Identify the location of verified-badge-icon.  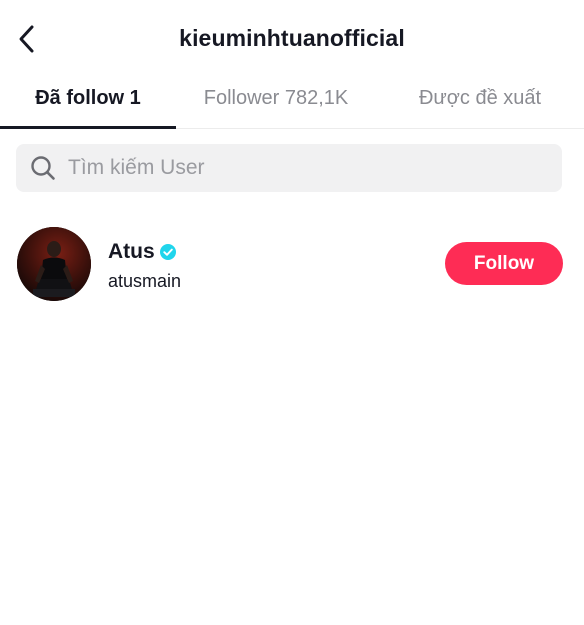
(167, 252).